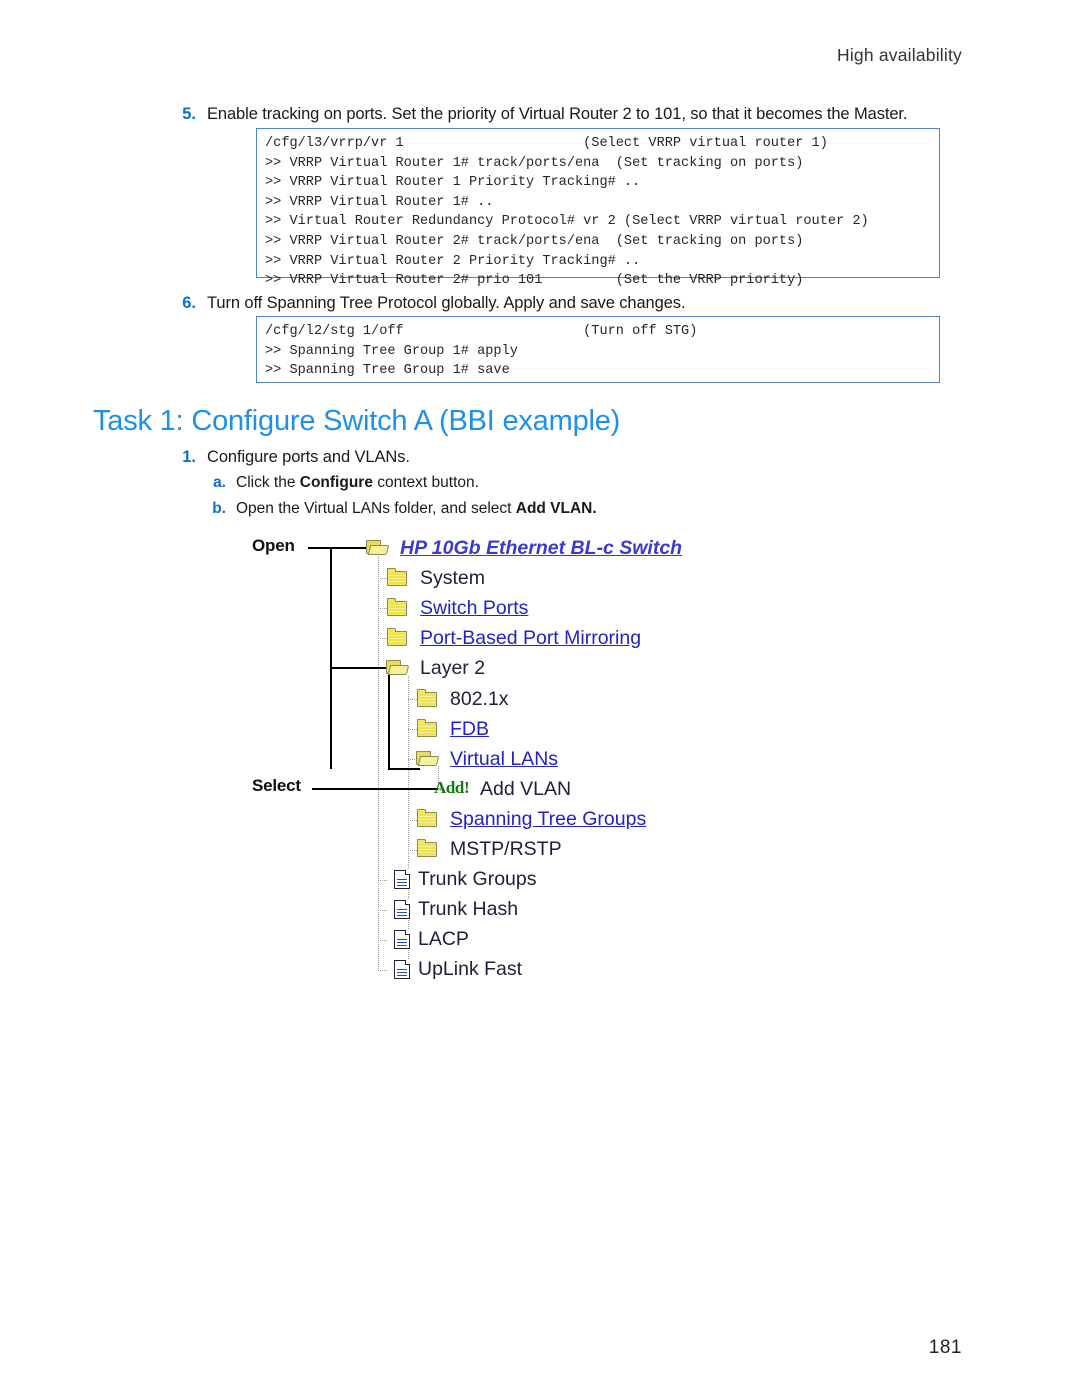  I want to click on tree-item-label: MSTP/RSTP, so click(506, 849).